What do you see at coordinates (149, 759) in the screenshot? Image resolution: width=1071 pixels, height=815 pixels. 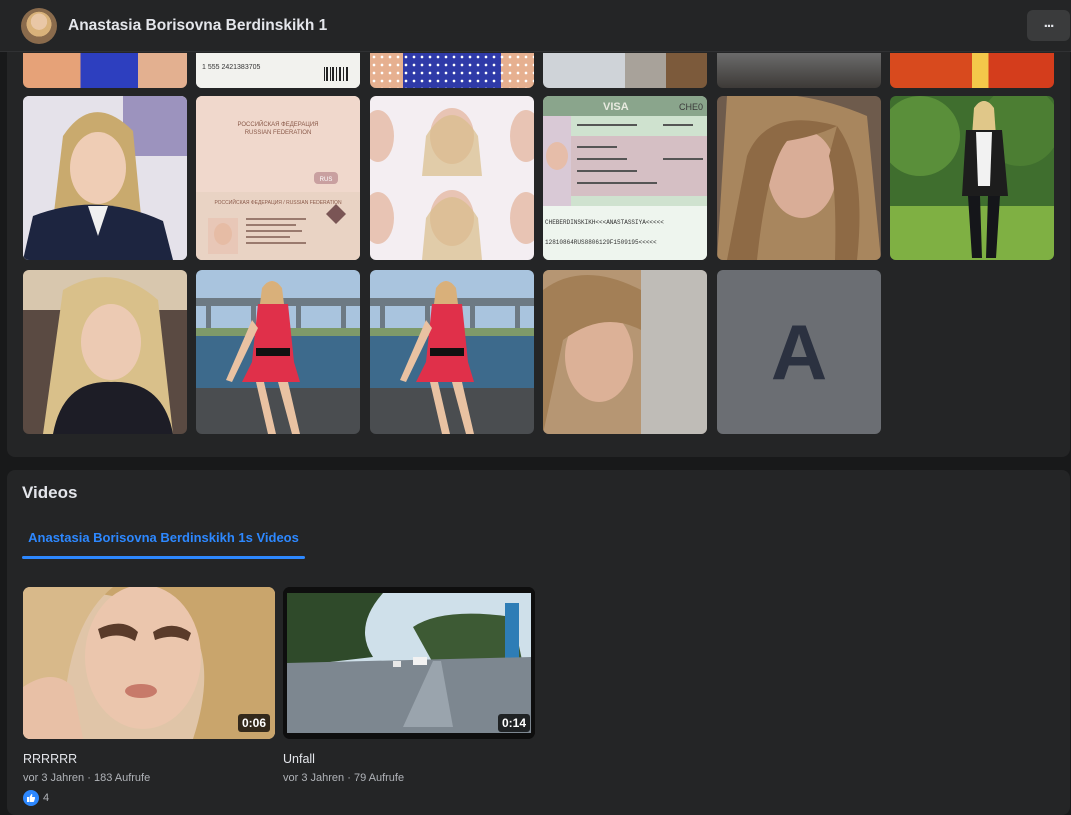 I see `video-title: RRRRRR` at bounding box center [149, 759].